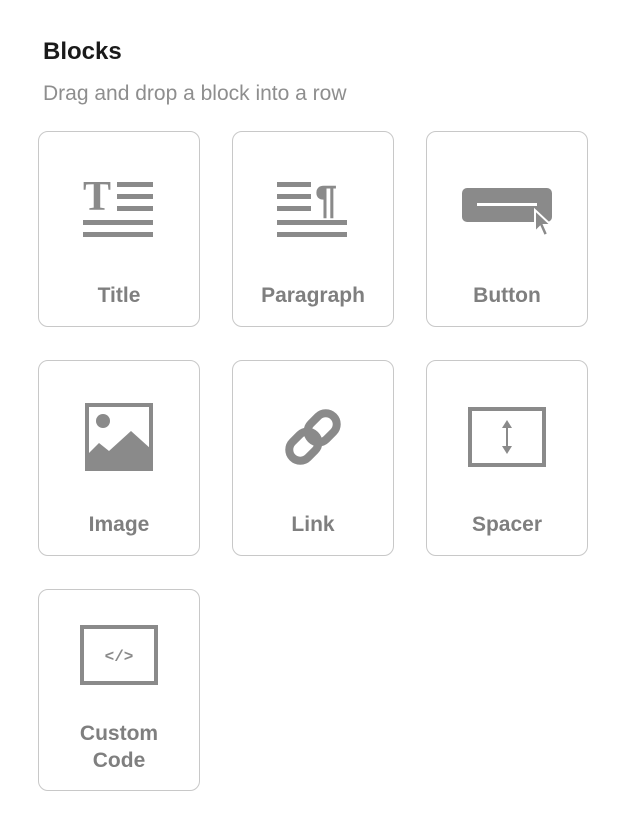  Describe the element at coordinates (119, 437) in the screenshot. I see `image-icon` at that location.